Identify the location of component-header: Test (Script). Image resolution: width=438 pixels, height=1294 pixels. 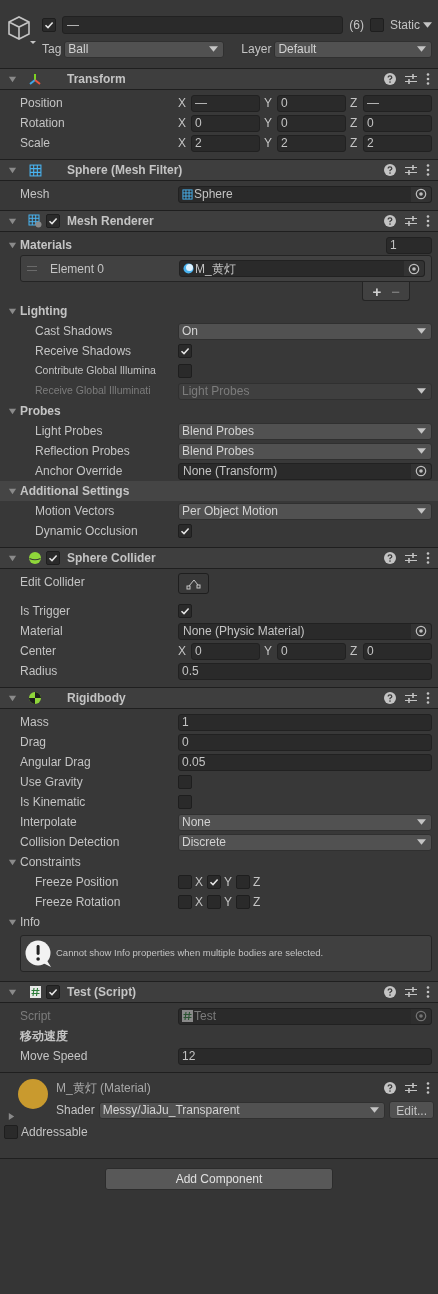
(219, 992).